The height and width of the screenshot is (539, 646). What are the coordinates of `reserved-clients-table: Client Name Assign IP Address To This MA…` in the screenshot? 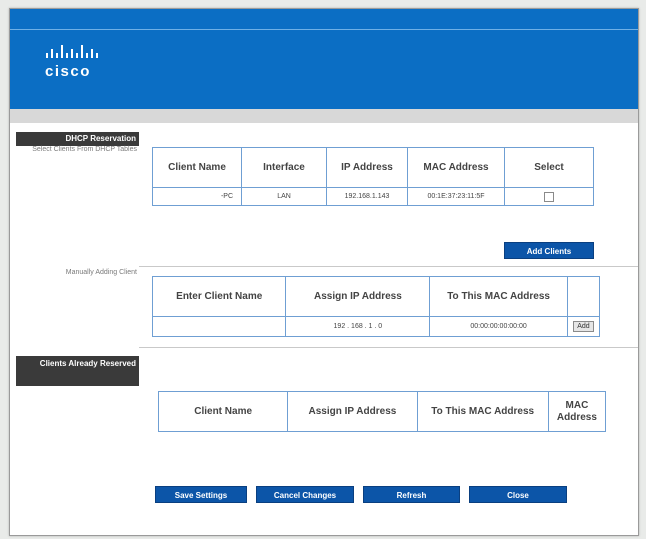 It's located at (382, 411).